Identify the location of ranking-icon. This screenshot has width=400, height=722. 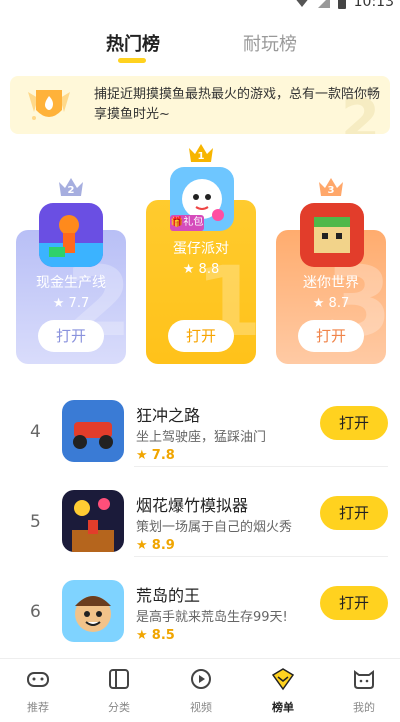
(283, 679).